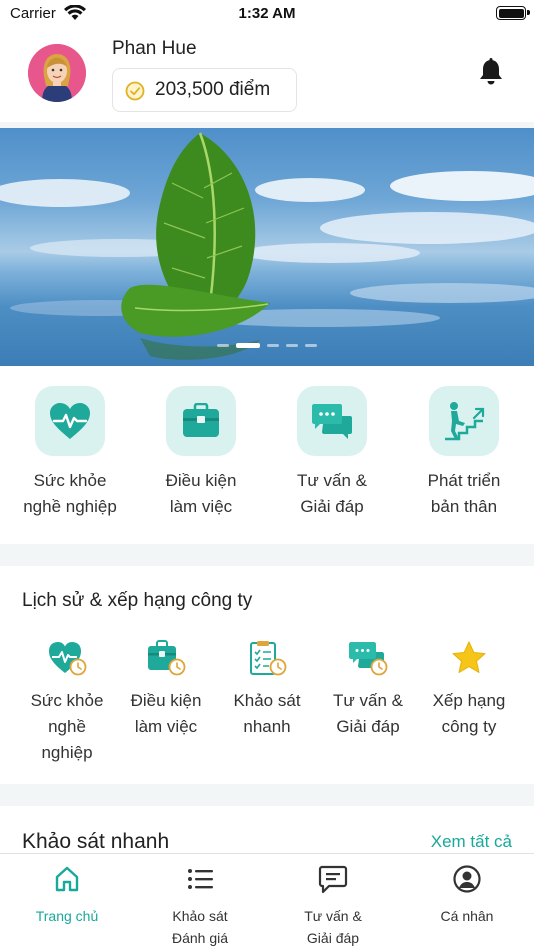 The width and height of the screenshot is (534, 950). I want to click on pagination-dot-active, so click(248, 345).